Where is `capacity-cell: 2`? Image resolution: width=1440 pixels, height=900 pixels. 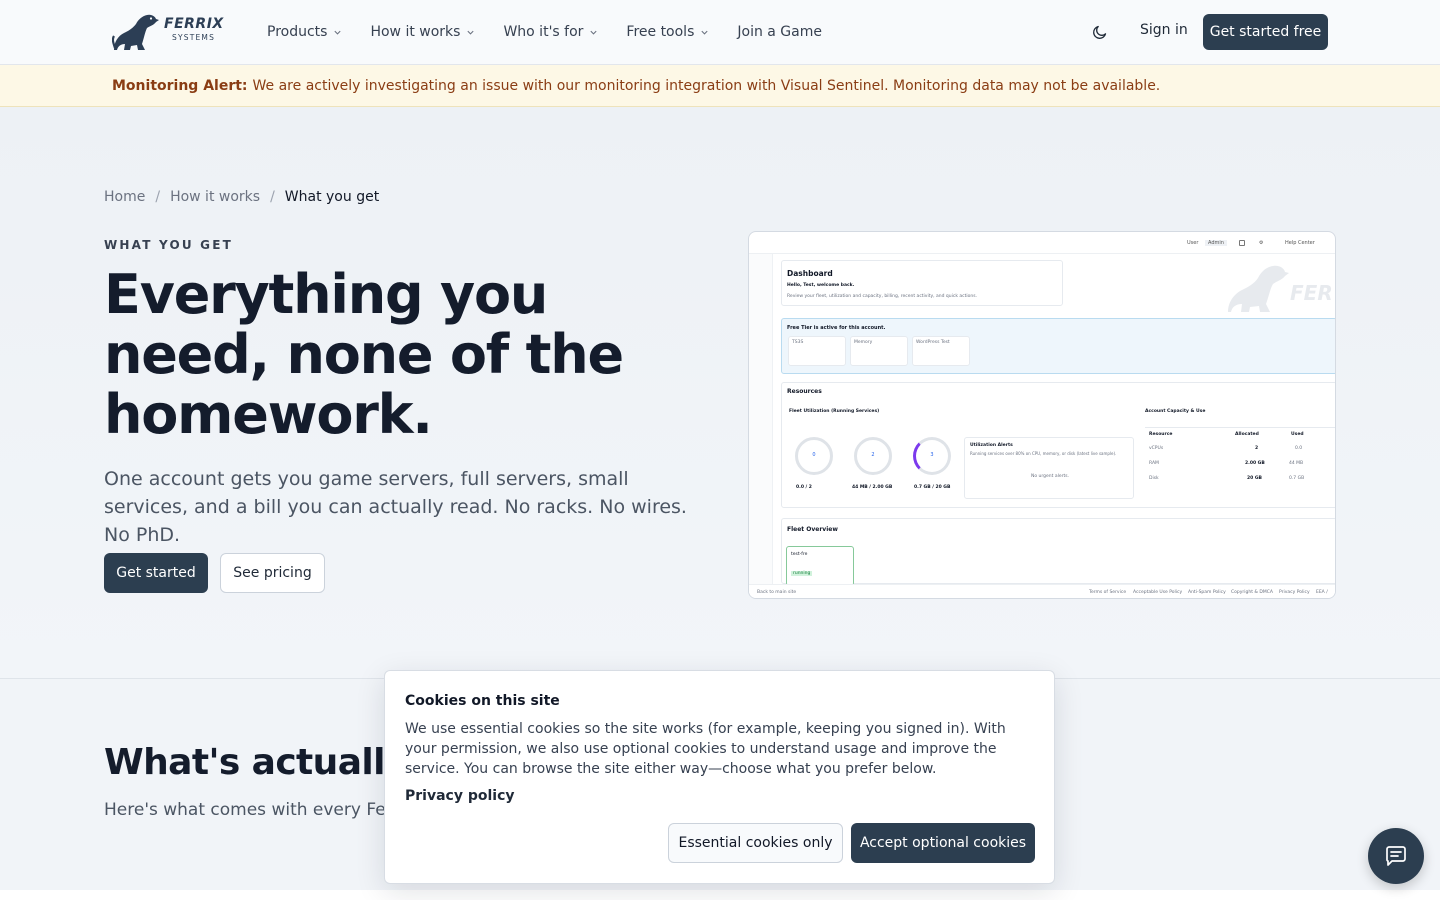 capacity-cell: 2 is located at coordinates (1257, 448).